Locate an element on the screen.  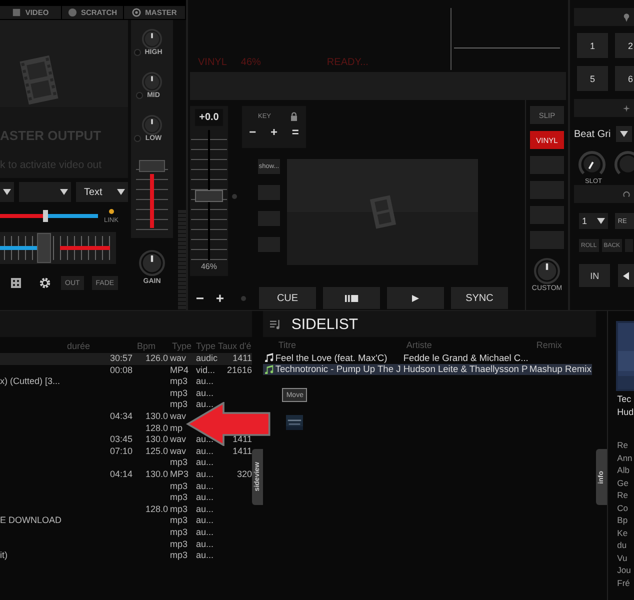
deck-status: 46% is located at coordinates (250, 62).